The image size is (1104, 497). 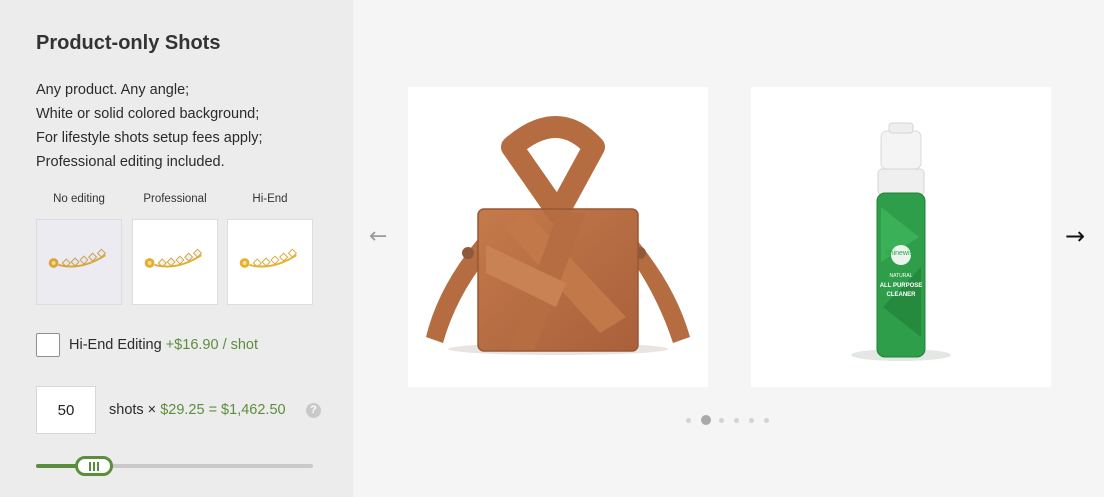 I want to click on panel-title: Product-only Shots, so click(x=128, y=43).